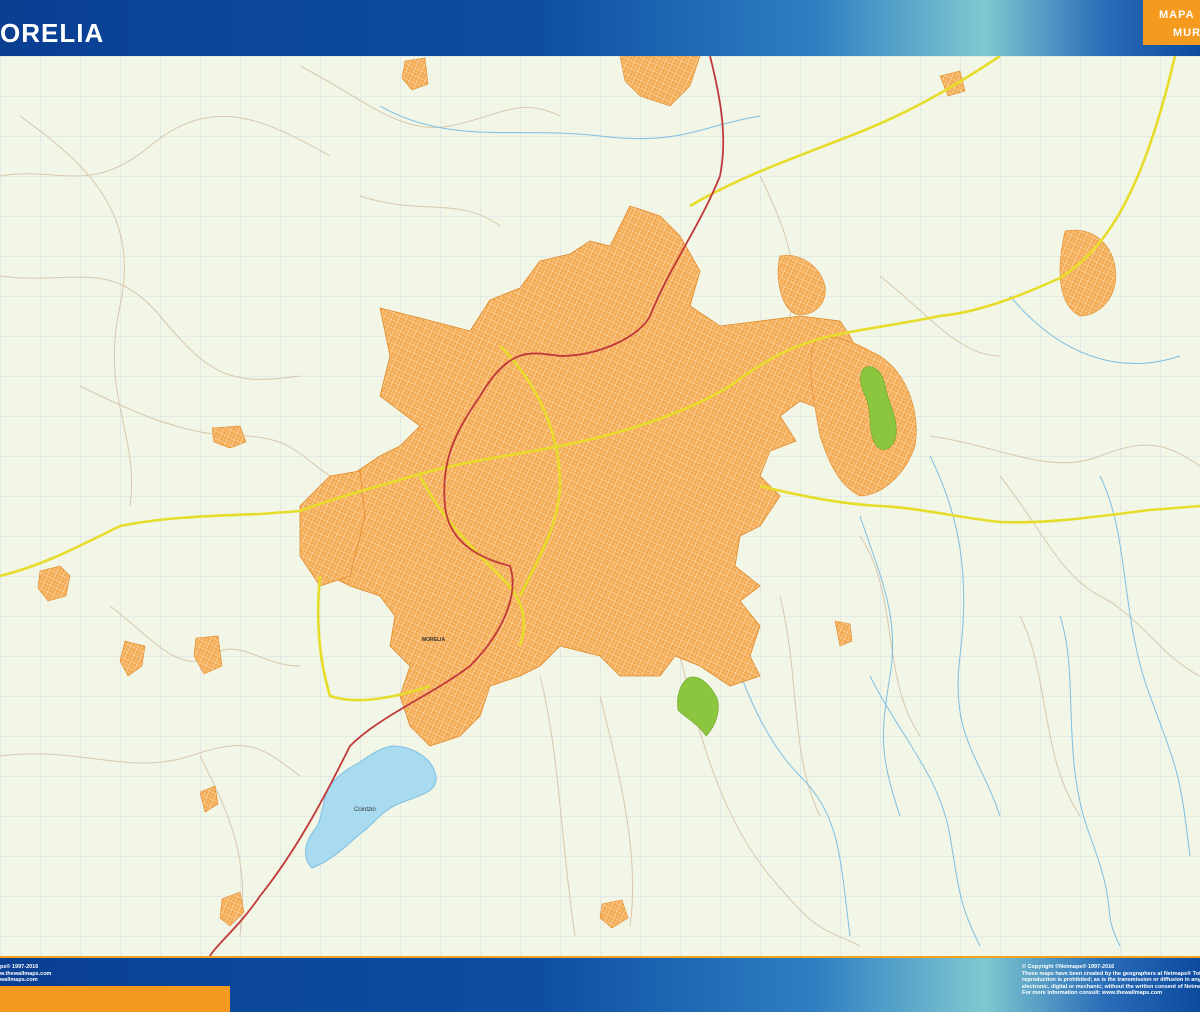 The height and width of the screenshot is (1012, 1200). I want to click on footer-left-line: wallmaps.com, so click(19, 980).